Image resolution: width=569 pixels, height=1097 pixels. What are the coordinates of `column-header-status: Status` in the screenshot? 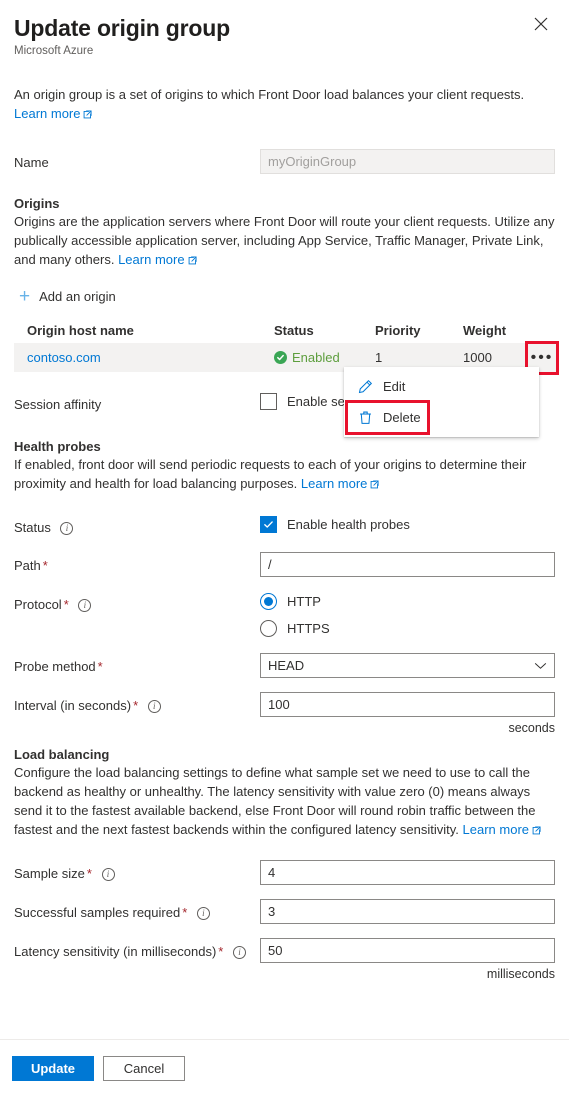 It's located at (294, 330).